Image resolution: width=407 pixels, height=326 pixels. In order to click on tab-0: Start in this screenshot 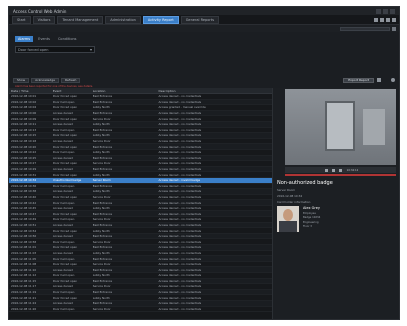, I will do `click(21, 19)`.